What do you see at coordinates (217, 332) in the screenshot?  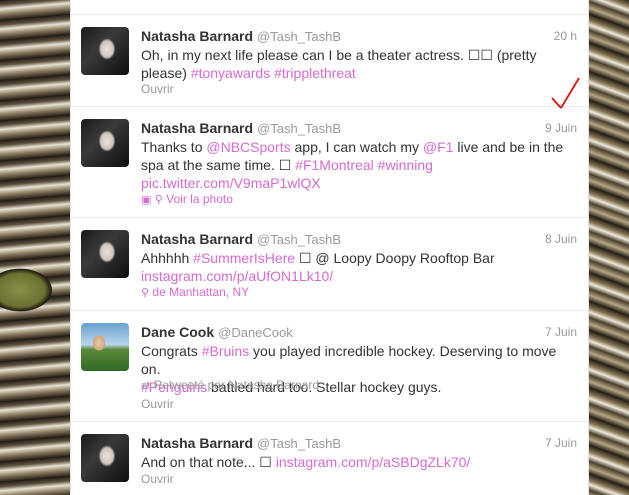 I see `tweet-author: Dane Cook @DaneCook` at bounding box center [217, 332].